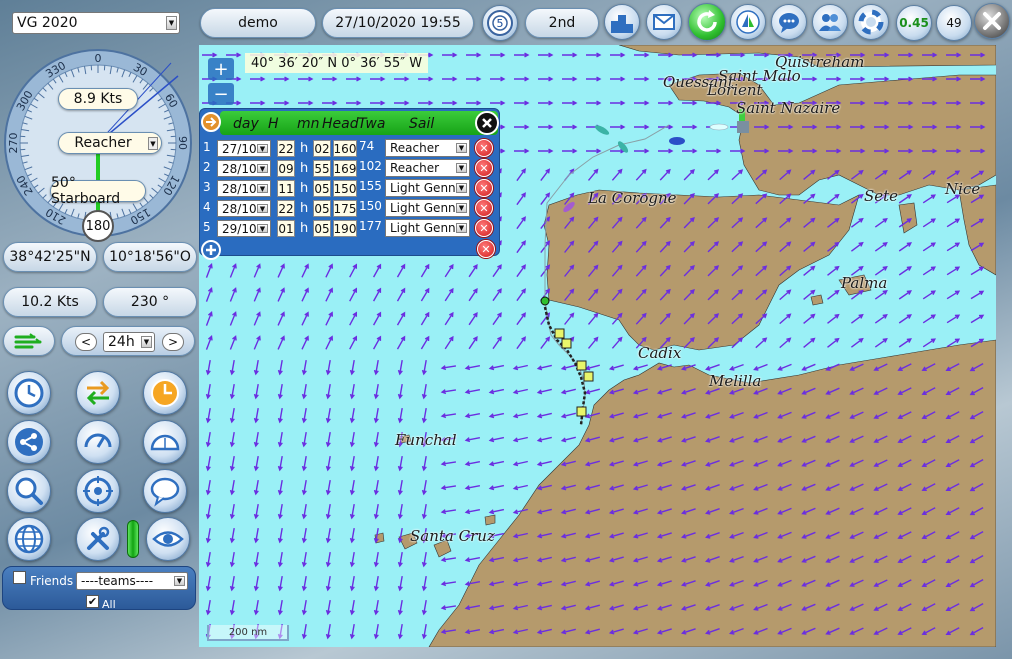 The height and width of the screenshot is (659, 1012). I want to click on teams-select: ----teams---- ▼, so click(132, 581).